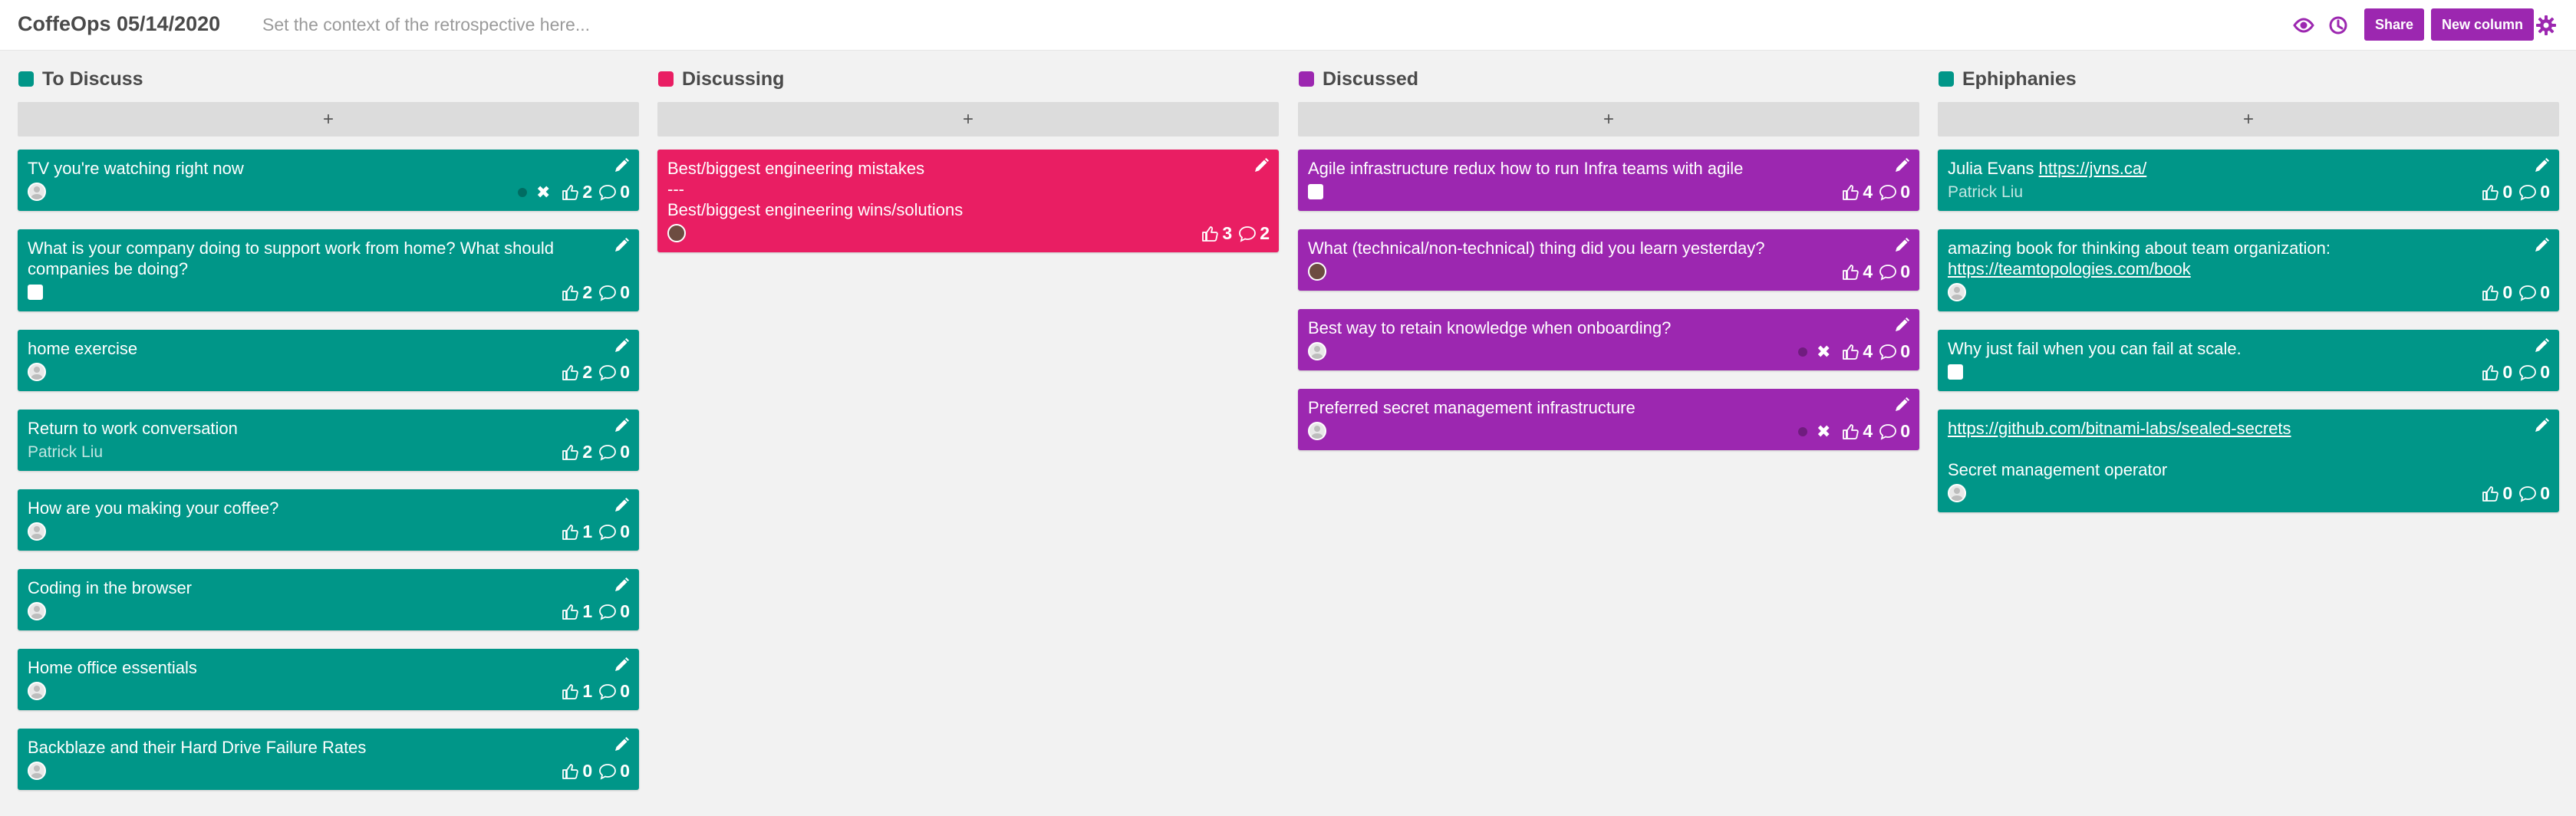 This screenshot has height=816, width=2576. Describe the element at coordinates (2338, 25) in the screenshot. I see `history-icon` at that location.